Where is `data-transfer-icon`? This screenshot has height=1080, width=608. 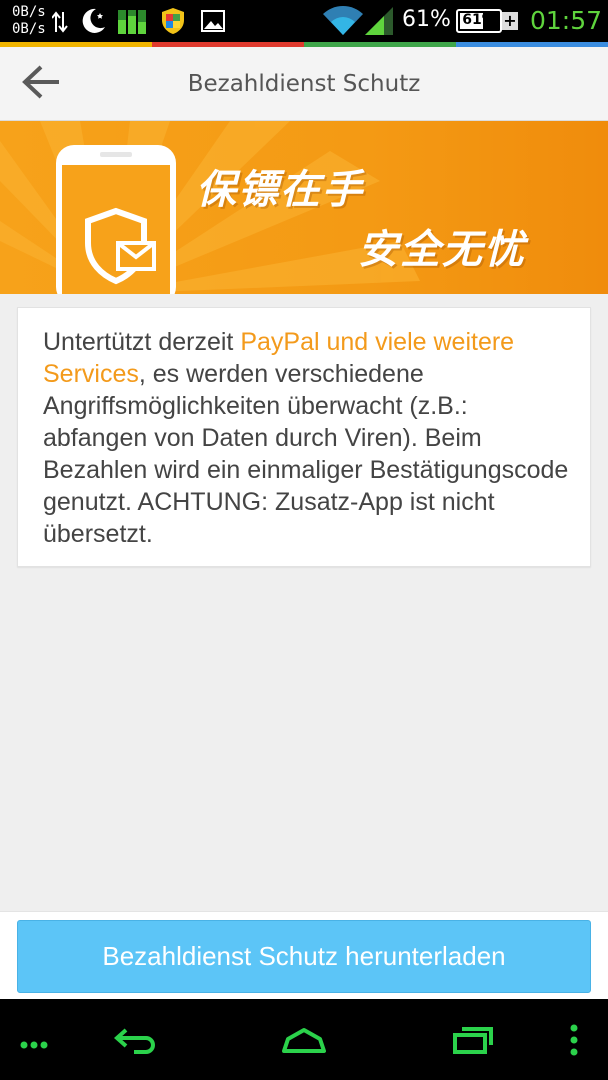
data-transfer-icon is located at coordinates (59, 24).